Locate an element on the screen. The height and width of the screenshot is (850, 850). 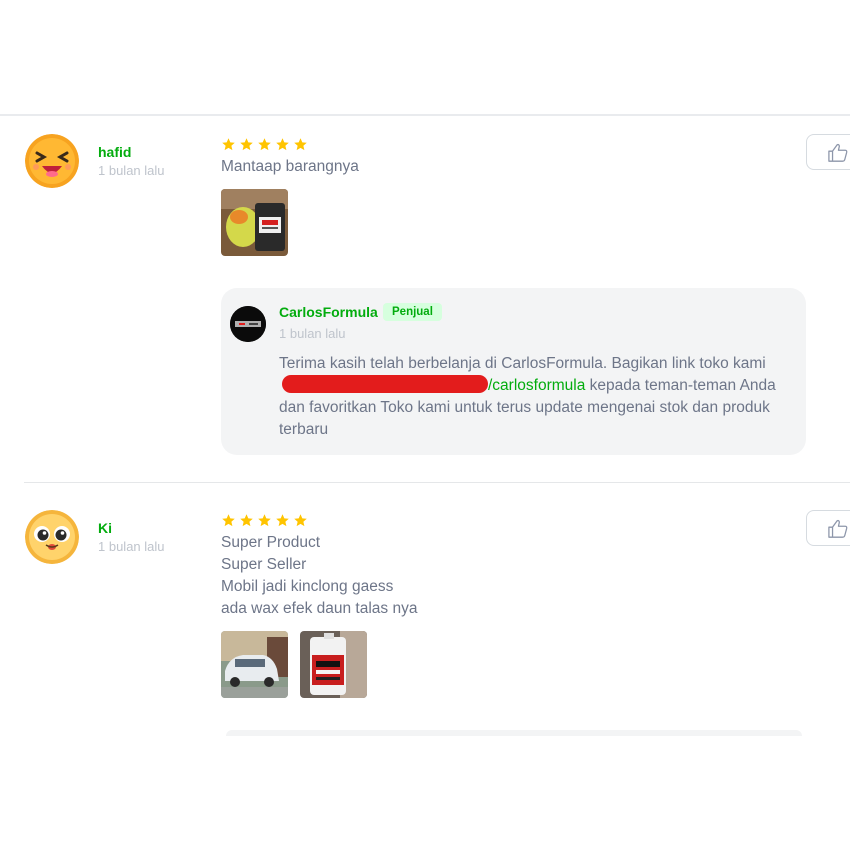
review-text-line: ada wax efek daun talas nya is located at coordinates (319, 608).